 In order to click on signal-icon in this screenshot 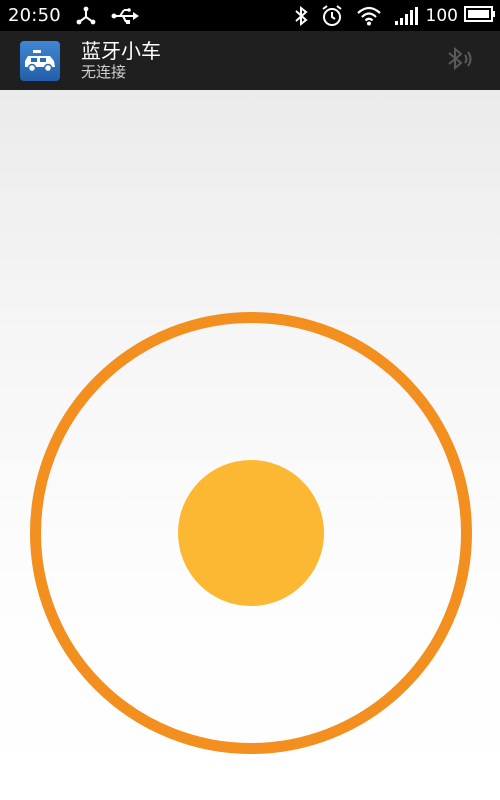, I will do `click(406, 15)`.